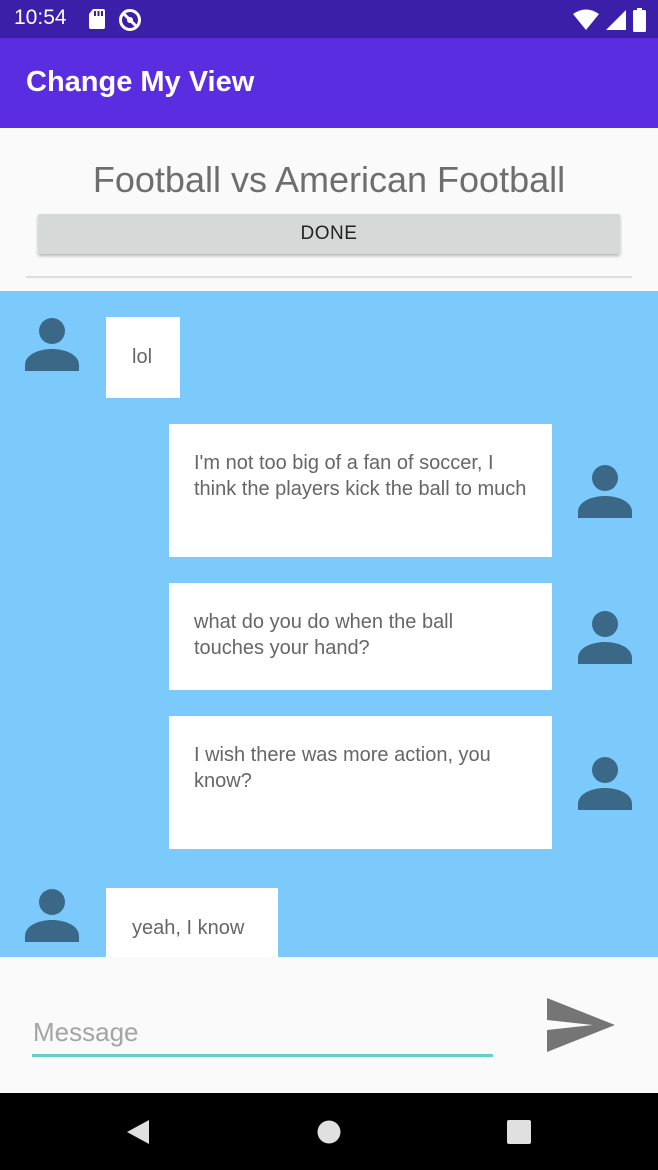 This screenshot has height=1170, width=658. What do you see at coordinates (130, 20) in the screenshot?
I see `do-not-disturb-icon` at bounding box center [130, 20].